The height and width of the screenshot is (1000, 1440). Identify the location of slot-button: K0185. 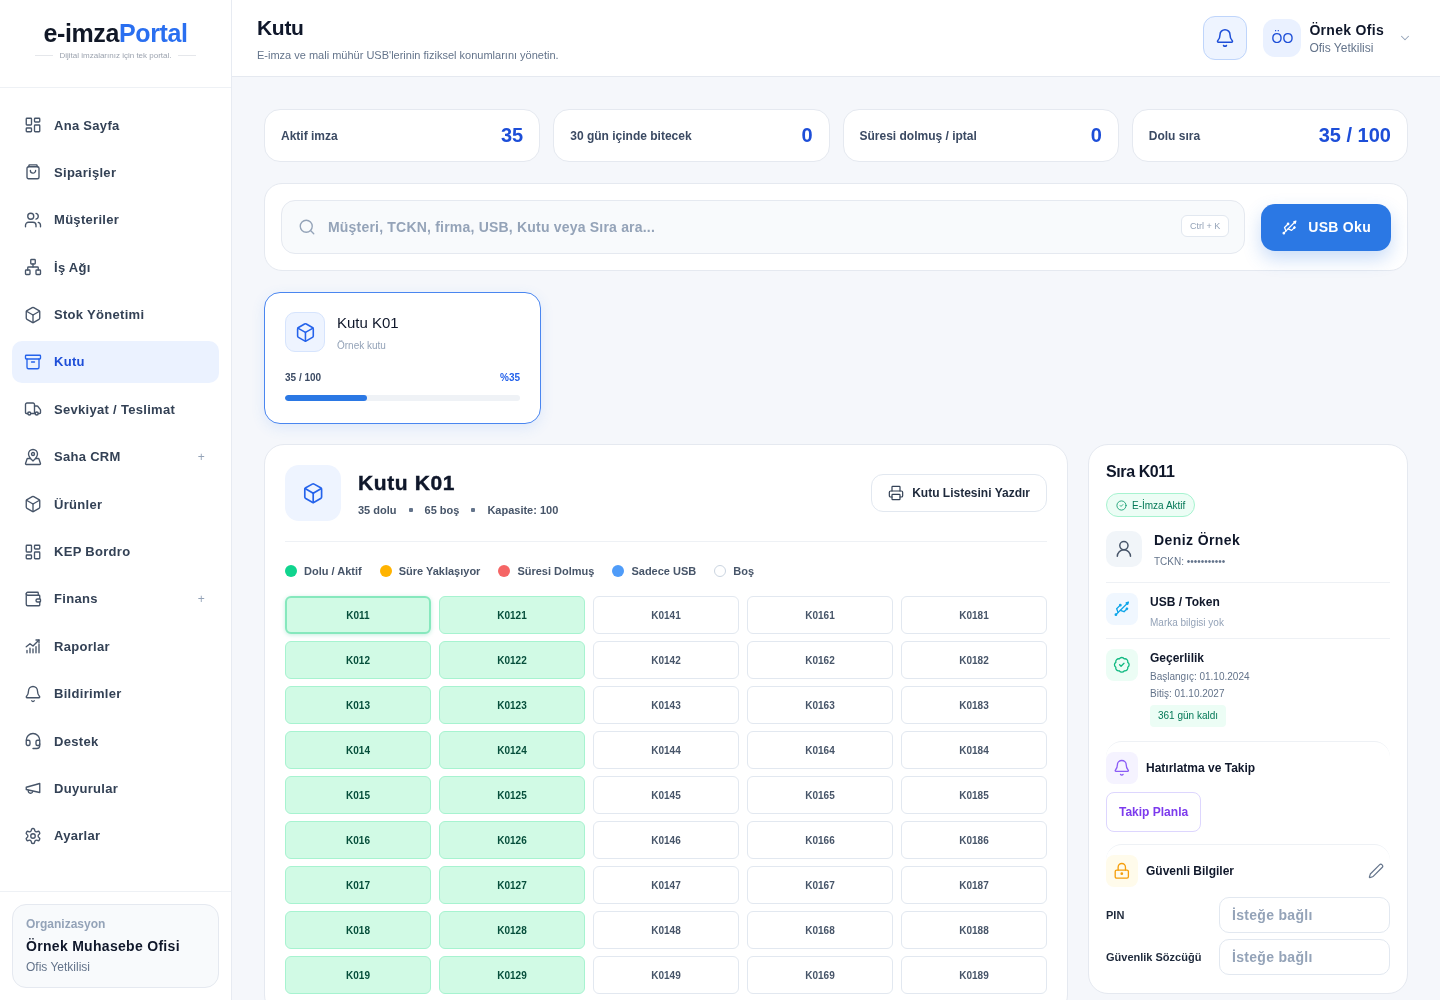
(974, 795).